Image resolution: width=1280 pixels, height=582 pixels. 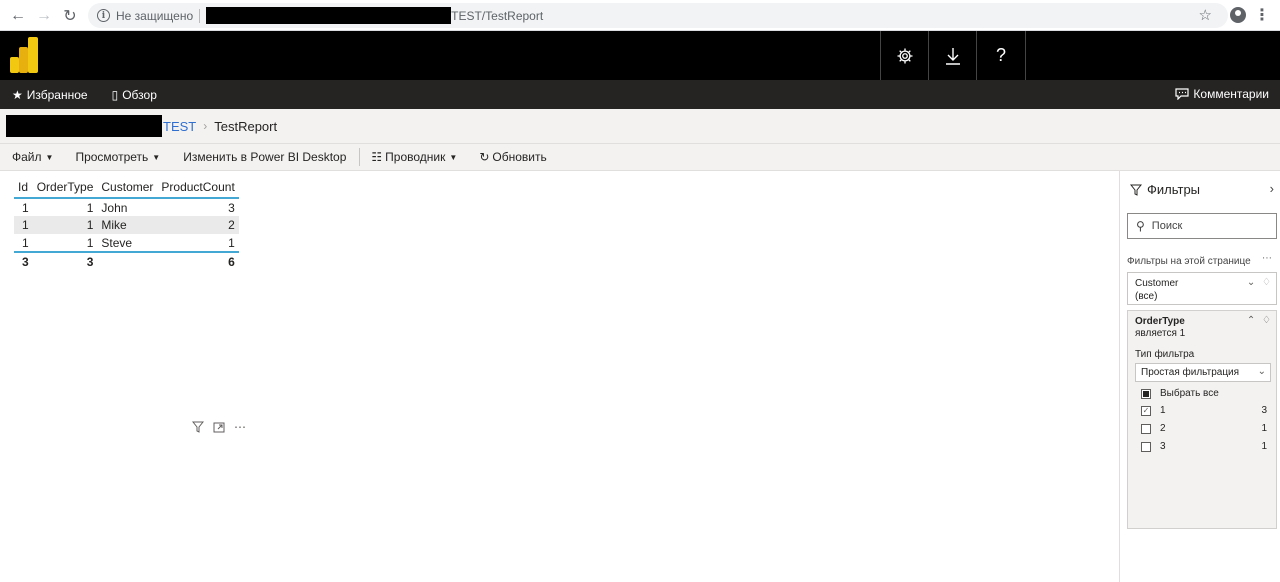 I want to click on comments-button: Комментарии, so click(x=1222, y=94).